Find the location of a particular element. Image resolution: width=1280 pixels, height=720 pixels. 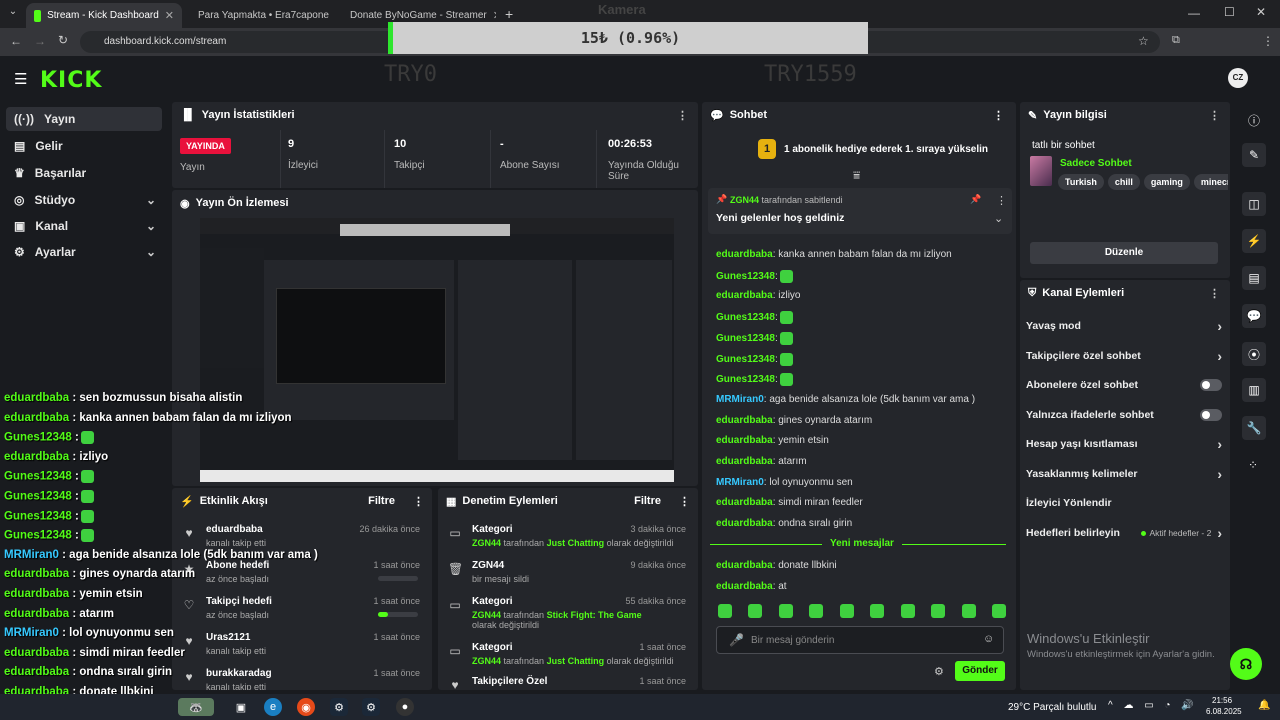

send-button: Gönder is located at coordinates (980, 671).